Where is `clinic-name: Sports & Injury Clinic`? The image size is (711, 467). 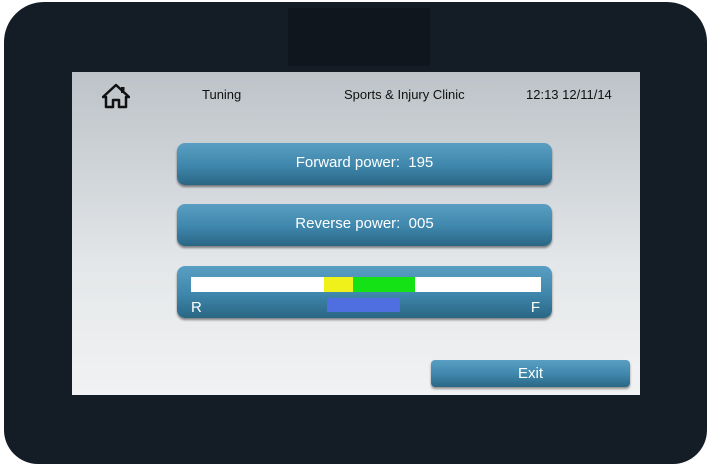 clinic-name: Sports & Injury Clinic is located at coordinates (404, 94).